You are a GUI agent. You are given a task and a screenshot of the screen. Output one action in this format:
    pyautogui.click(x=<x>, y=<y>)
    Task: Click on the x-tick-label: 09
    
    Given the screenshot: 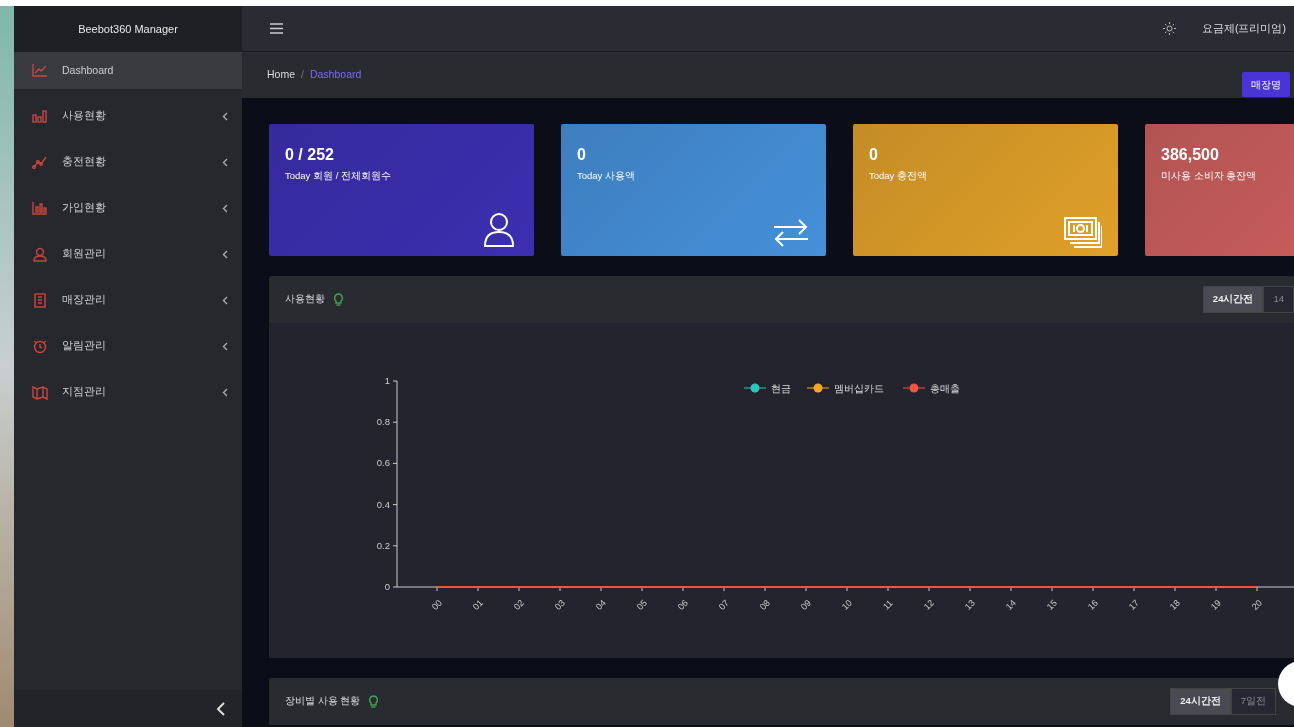 What is the action you would take?
    pyautogui.click(x=805, y=604)
    